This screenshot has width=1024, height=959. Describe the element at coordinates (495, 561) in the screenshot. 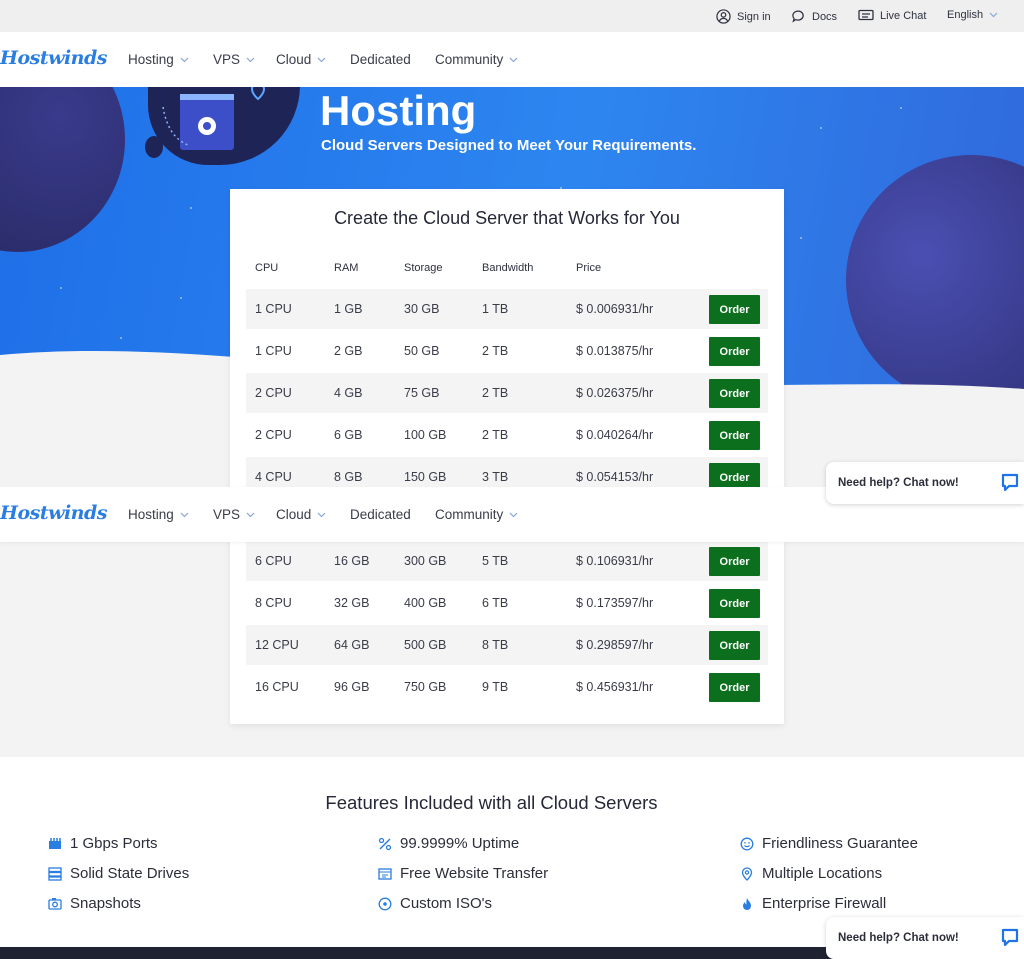

I see `bandwidth-cell: 5 TB` at that location.